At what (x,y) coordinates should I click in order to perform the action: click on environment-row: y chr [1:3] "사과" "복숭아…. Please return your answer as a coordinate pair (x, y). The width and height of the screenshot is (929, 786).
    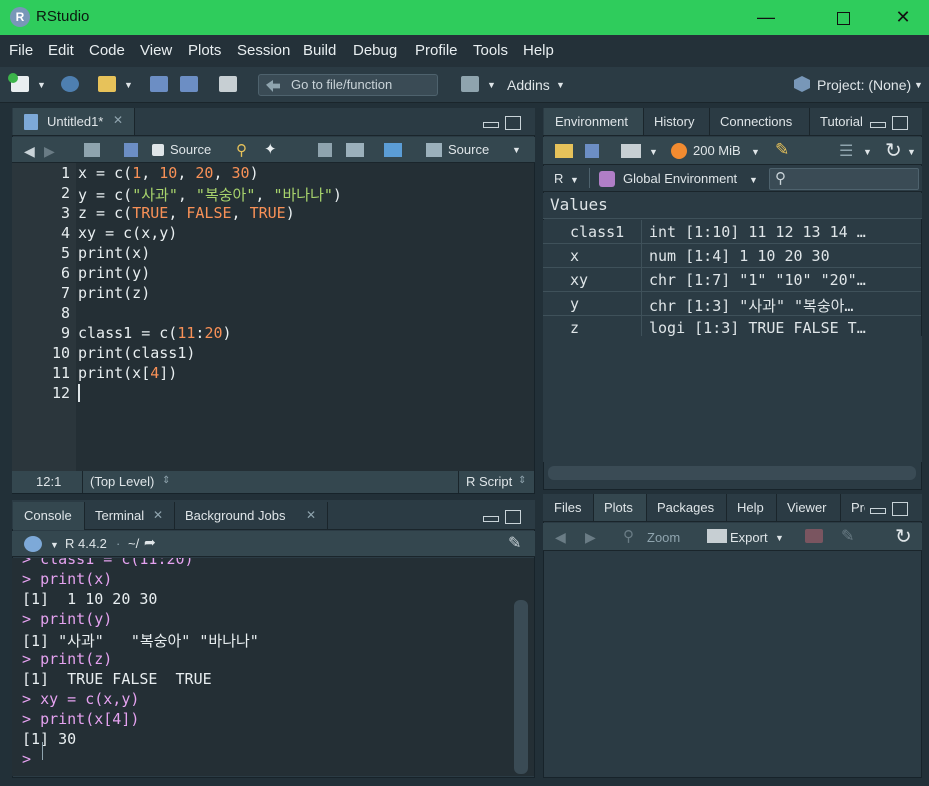
    Looking at the image, I should click on (732, 304).